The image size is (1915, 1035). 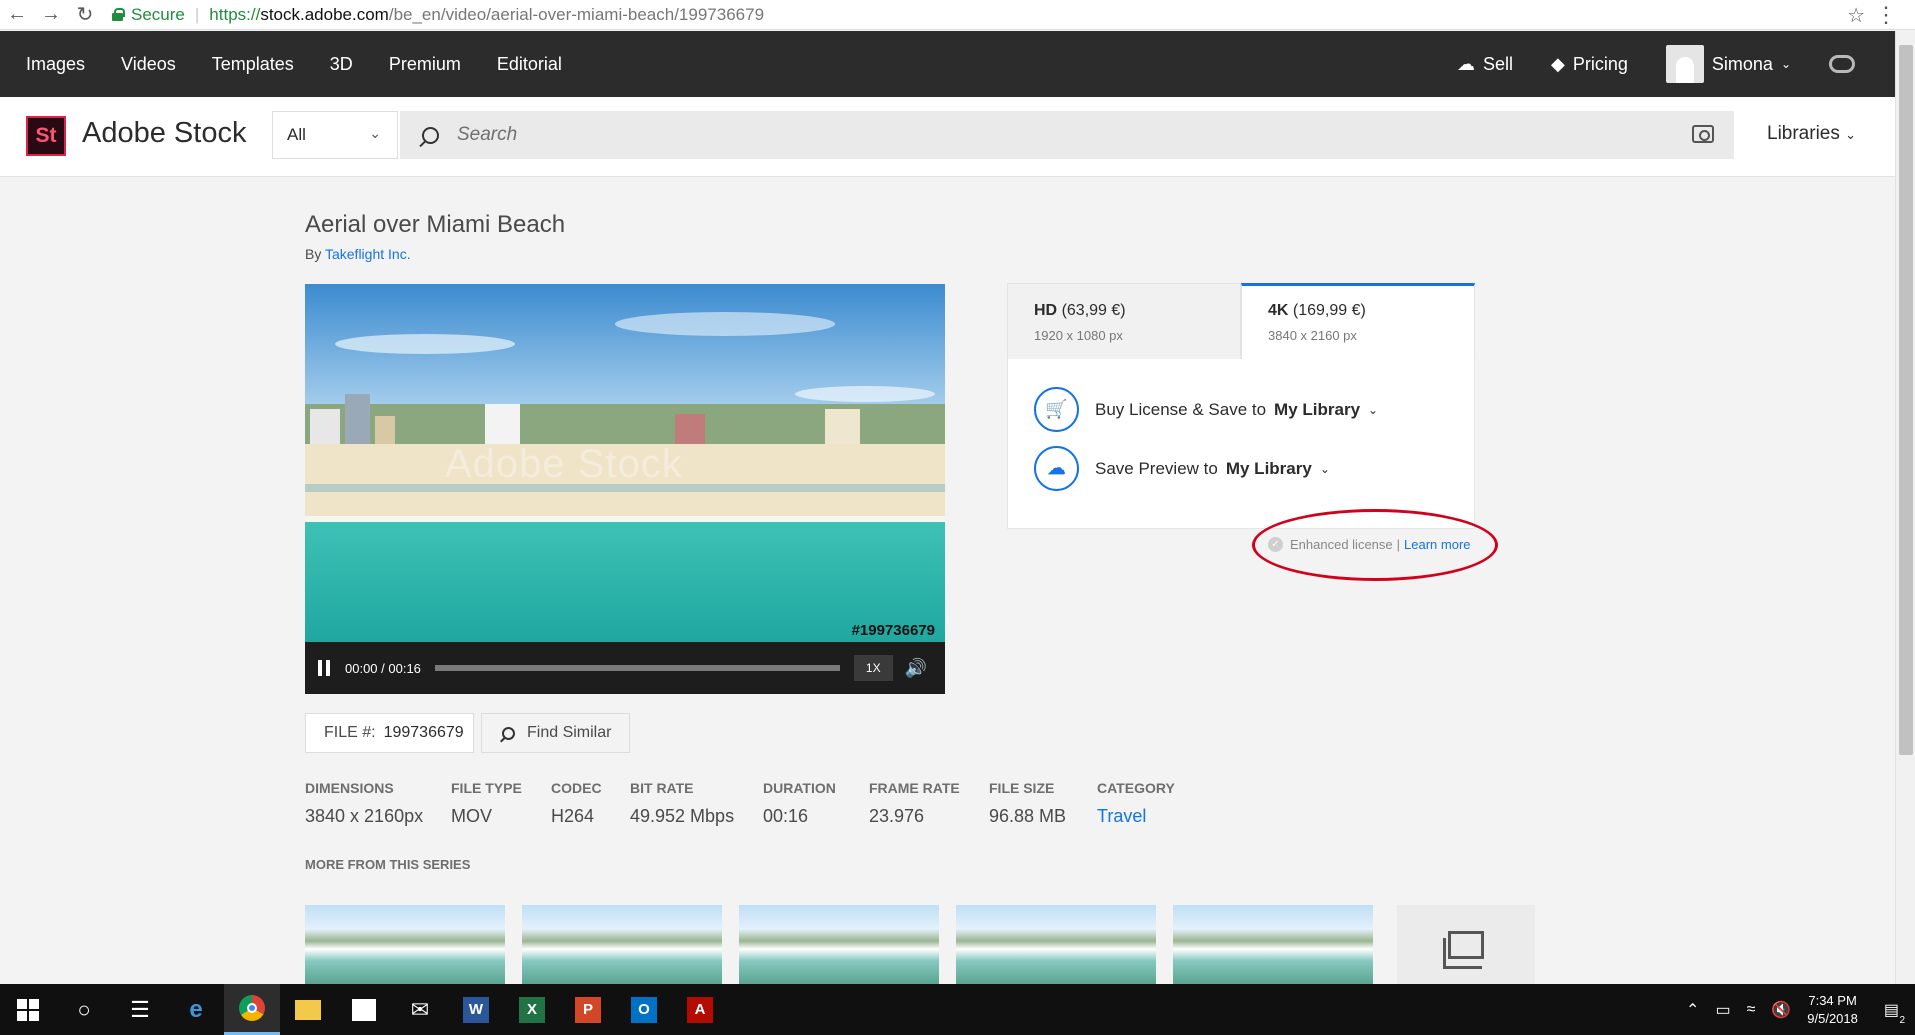 I want to click on spec-dimensions: DIMENSIONS 3840 x 2160px, so click(x=378, y=803).